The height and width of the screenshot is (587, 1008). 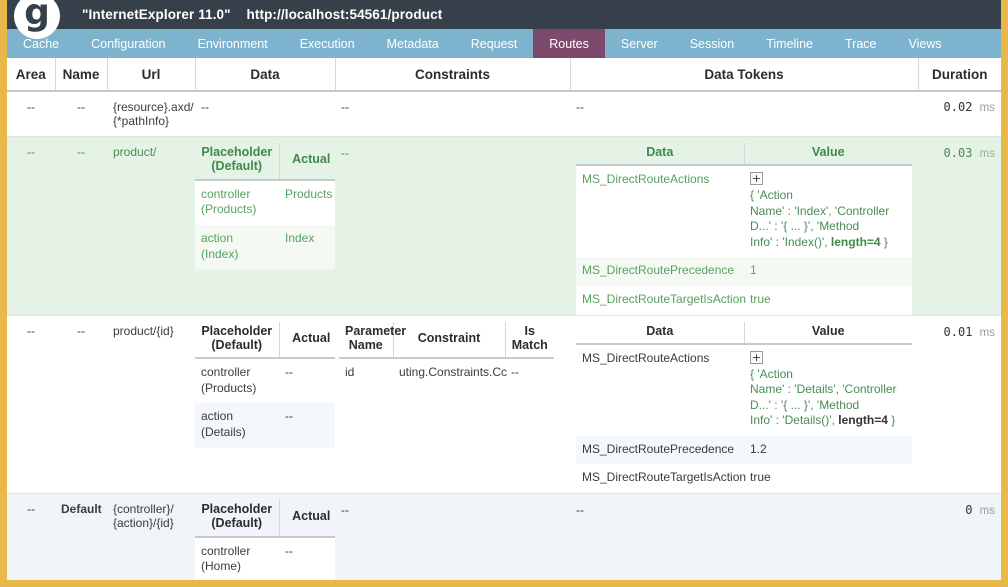 I want to click on glimpse-logo-icon: g, so click(x=37, y=19).